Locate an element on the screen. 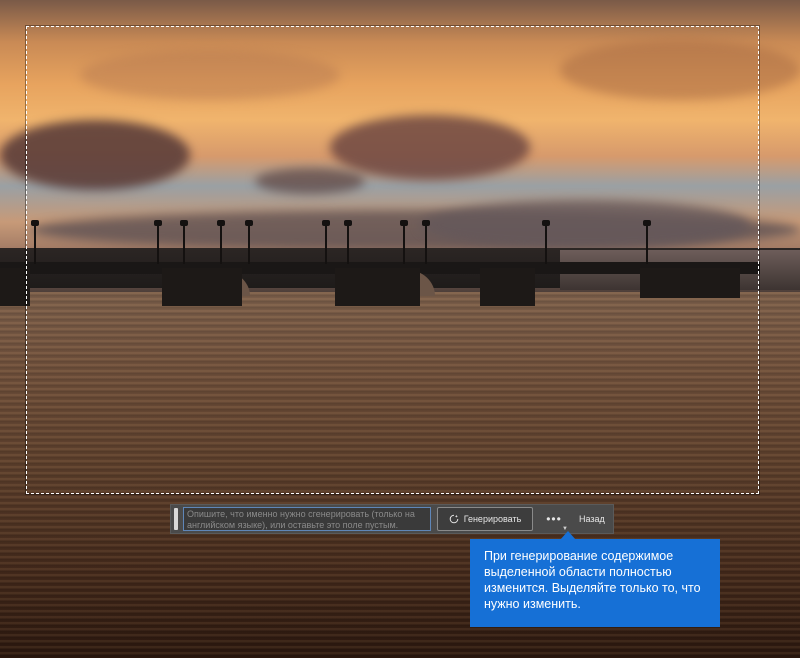 The width and height of the screenshot is (800, 658). contextual-taskbar: Генерировать ••• ▼ Назад is located at coordinates (392, 519).